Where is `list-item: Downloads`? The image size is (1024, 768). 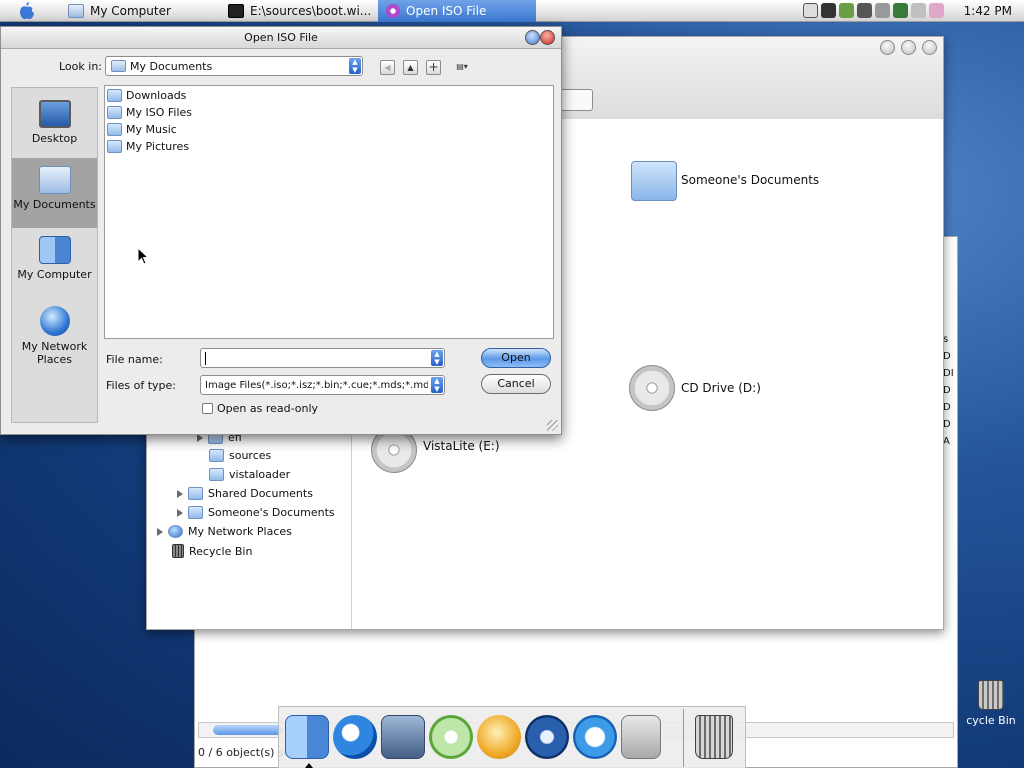
list-item: Downloads is located at coordinates (146, 95).